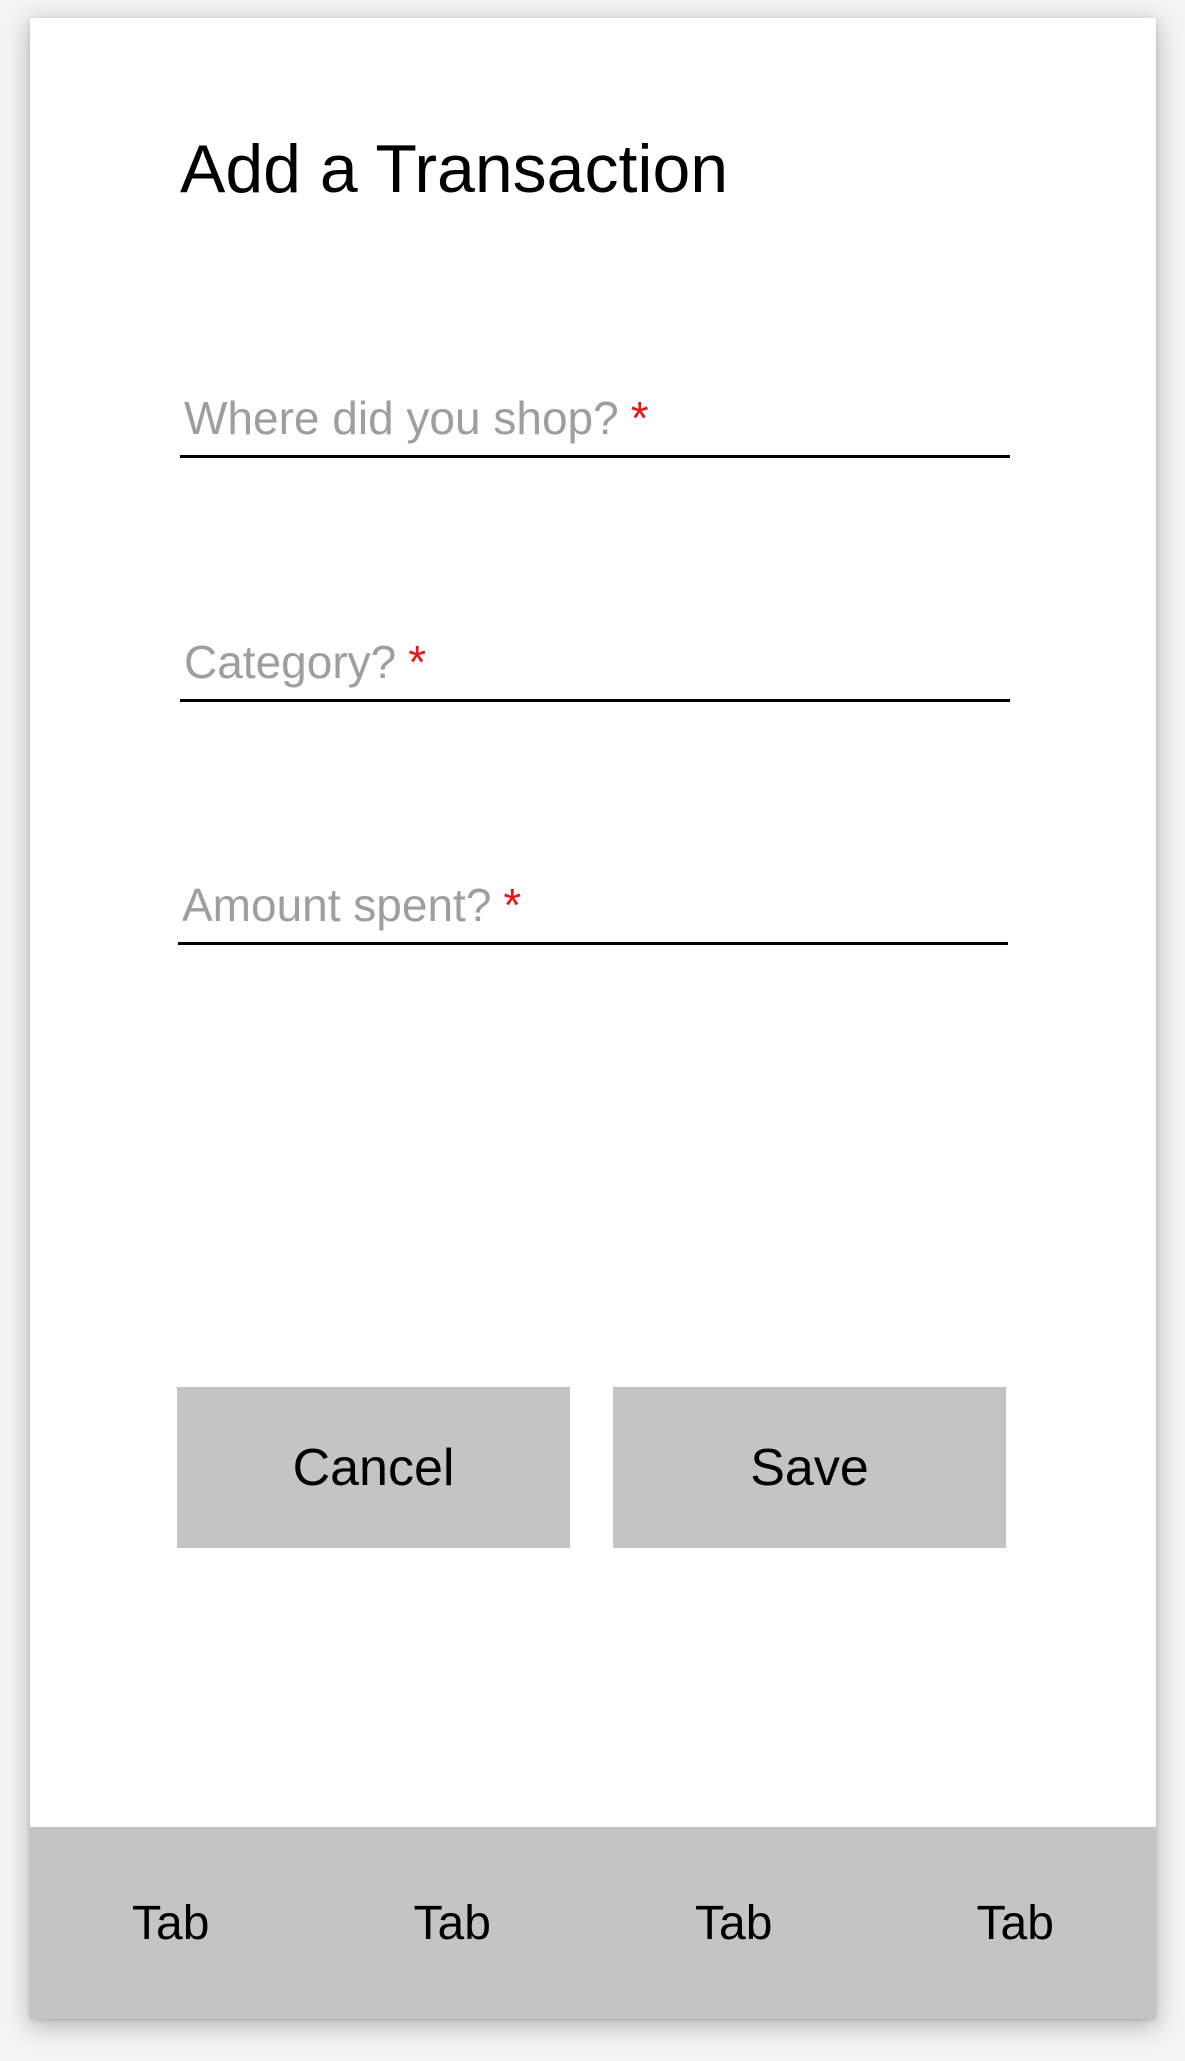 This screenshot has width=1185, height=2061. I want to click on cancel-button: Cancel, so click(373, 1467).